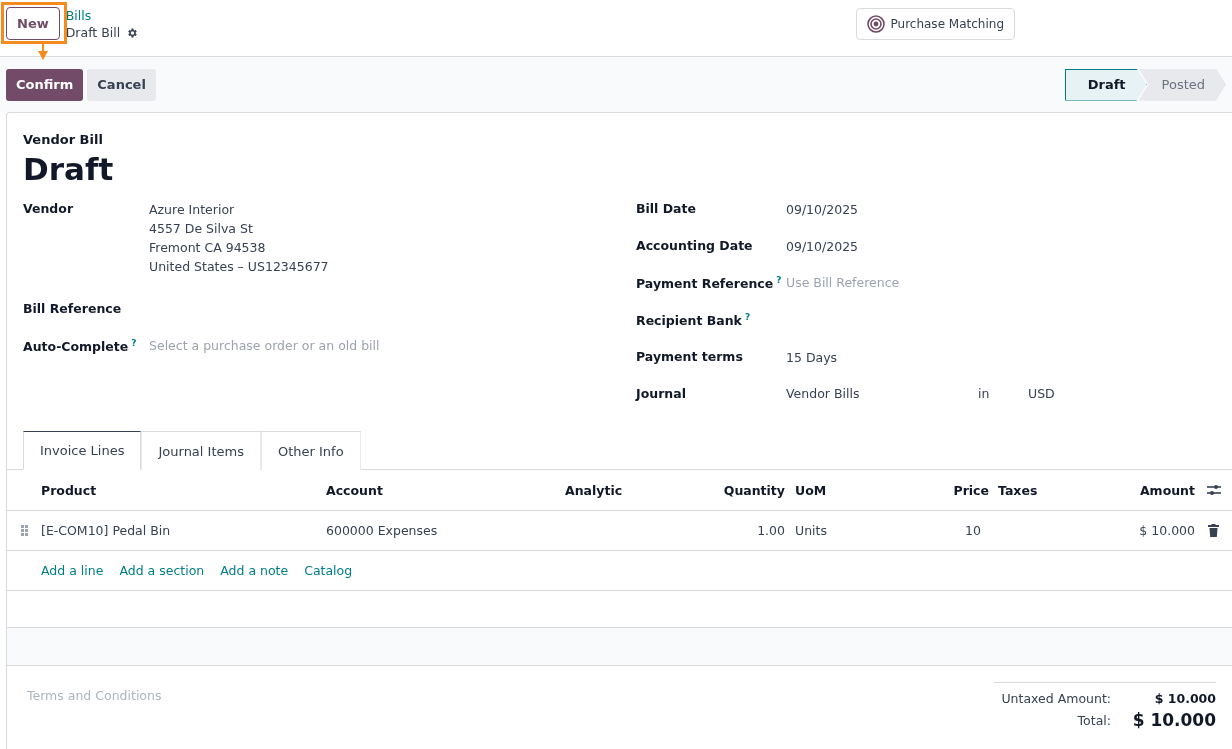 The height and width of the screenshot is (749, 1232). I want to click on new-button: New, so click(33, 23).